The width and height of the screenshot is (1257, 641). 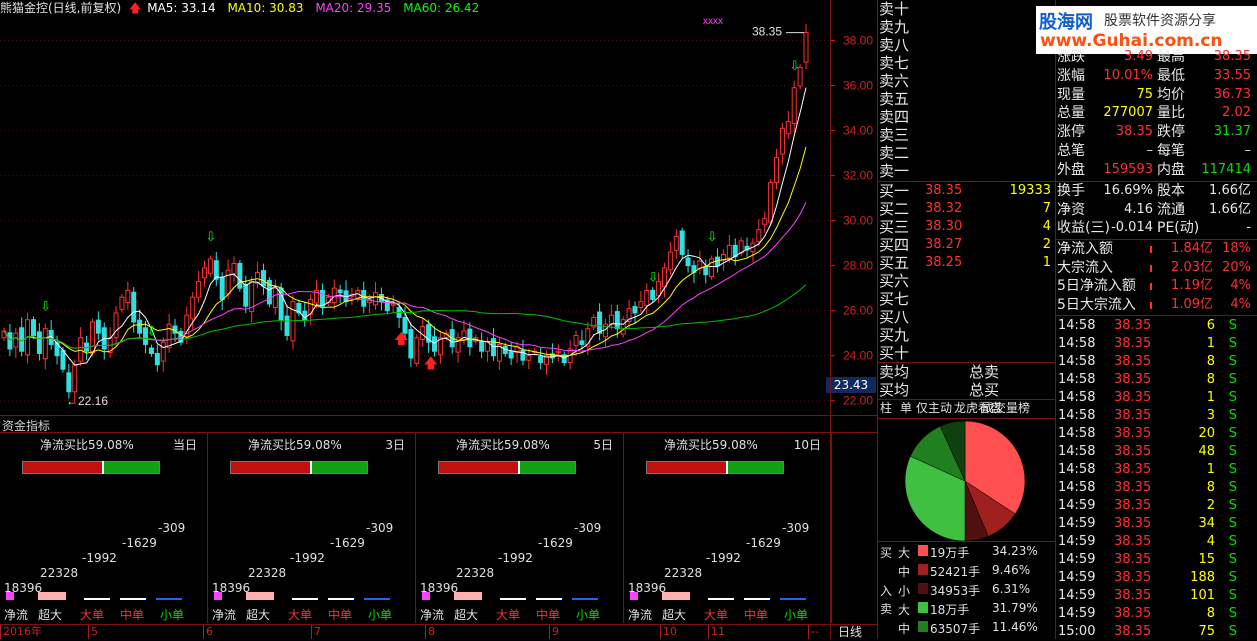 What do you see at coordinates (886, 609) in the screenshot?
I see `side-sell-label: 卖` at bounding box center [886, 609].